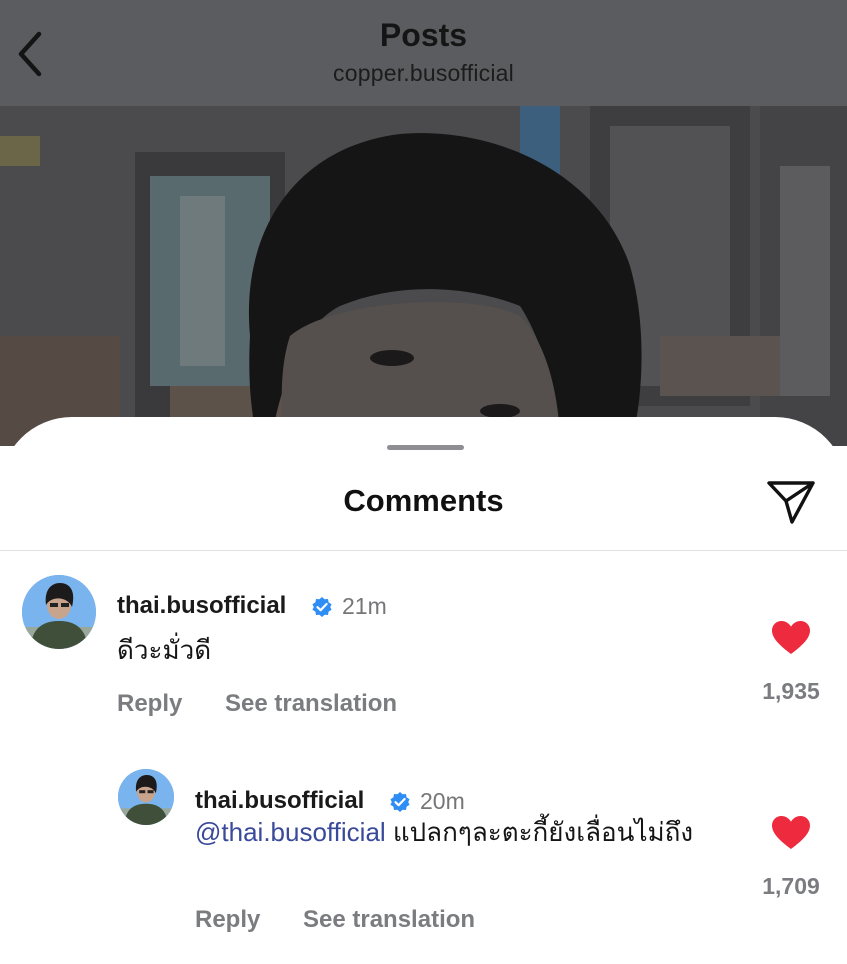 This screenshot has height=964, width=847. What do you see at coordinates (539, 832) in the screenshot?
I see `comment-body: แปลกๆละตะกี้ยังเลื่อนไม่ถึง` at bounding box center [539, 832].